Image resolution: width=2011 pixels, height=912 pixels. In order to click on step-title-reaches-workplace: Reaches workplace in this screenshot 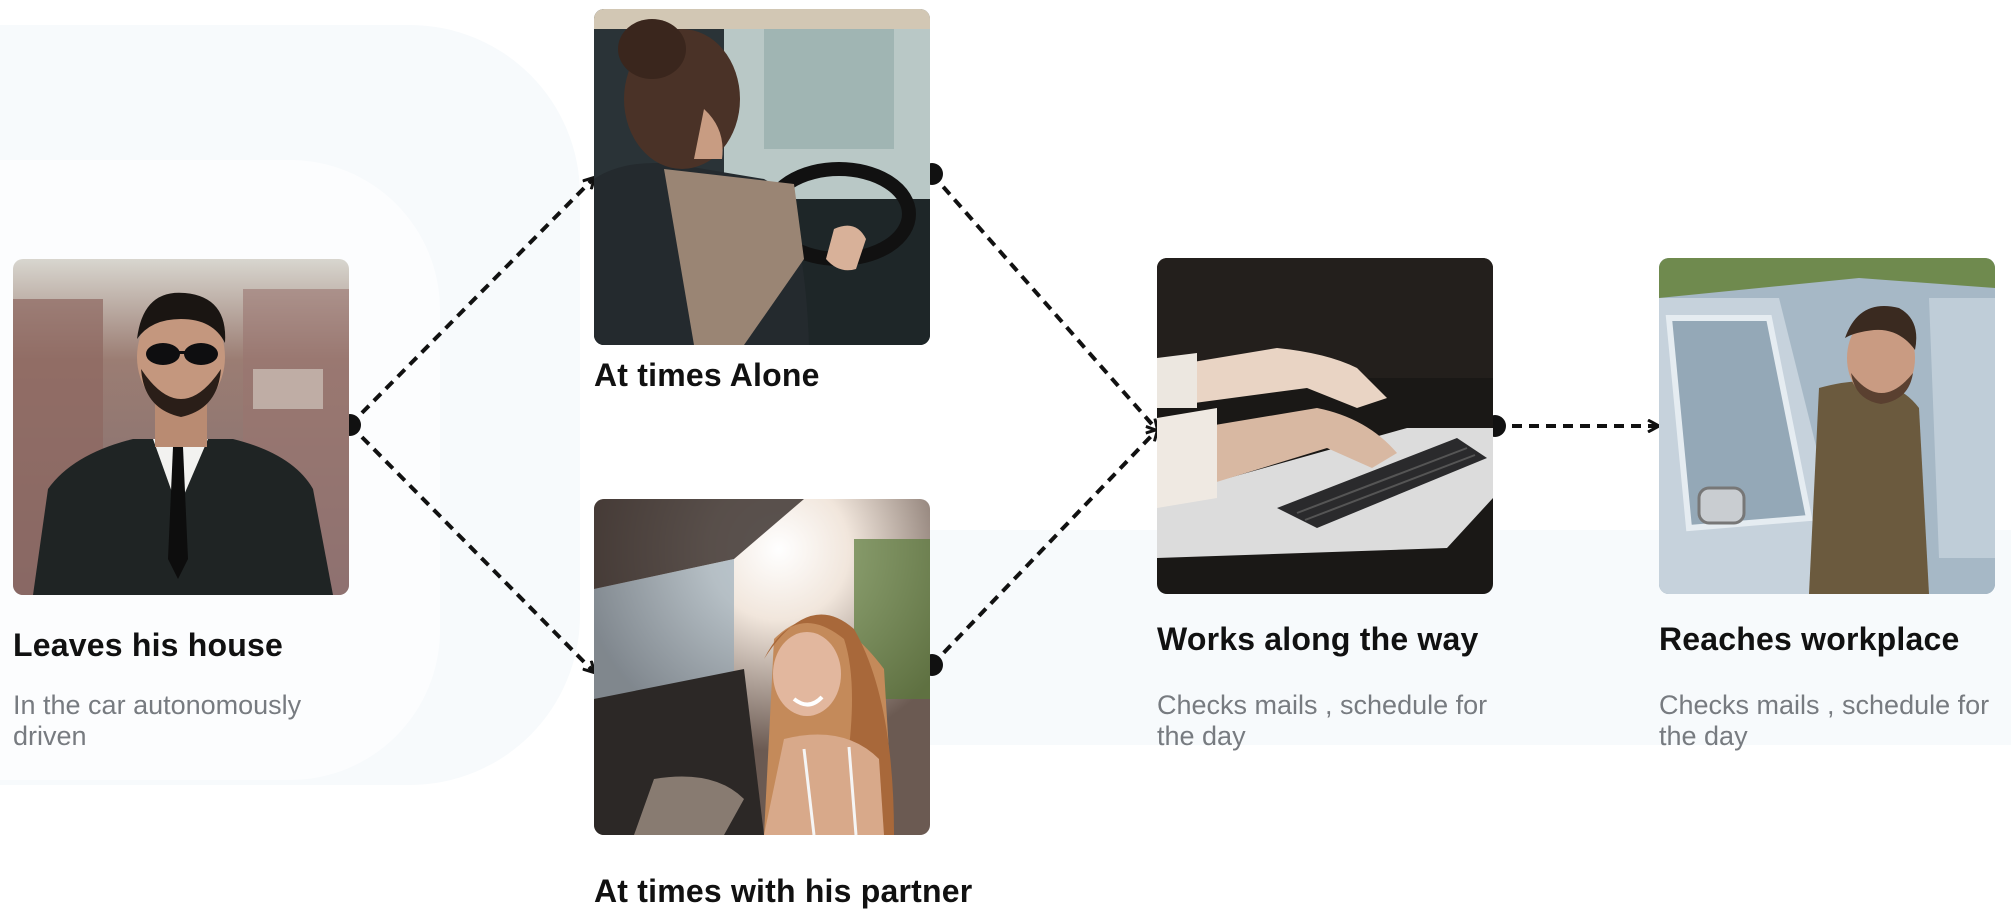, I will do `click(1809, 639)`.